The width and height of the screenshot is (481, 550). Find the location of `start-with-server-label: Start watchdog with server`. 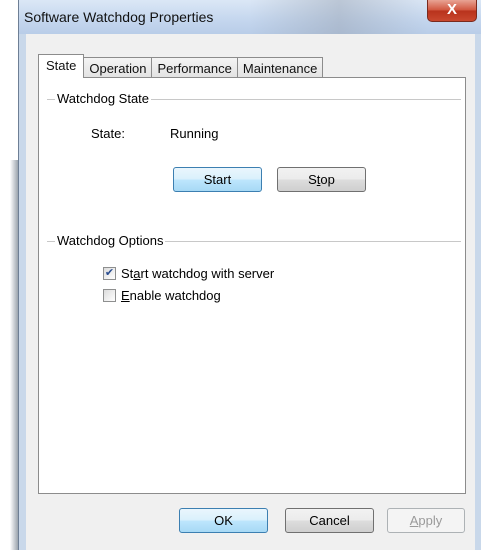

start-with-server-label: Start watchdog with server is located at coordinates (197, 273).